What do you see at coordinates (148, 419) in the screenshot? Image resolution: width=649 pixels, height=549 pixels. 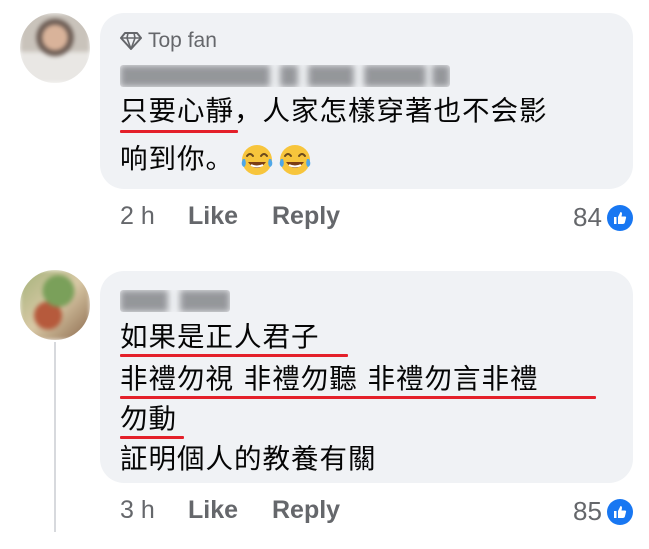 I see `comment-text-line: 勿動` at bounding box center [148, 419].